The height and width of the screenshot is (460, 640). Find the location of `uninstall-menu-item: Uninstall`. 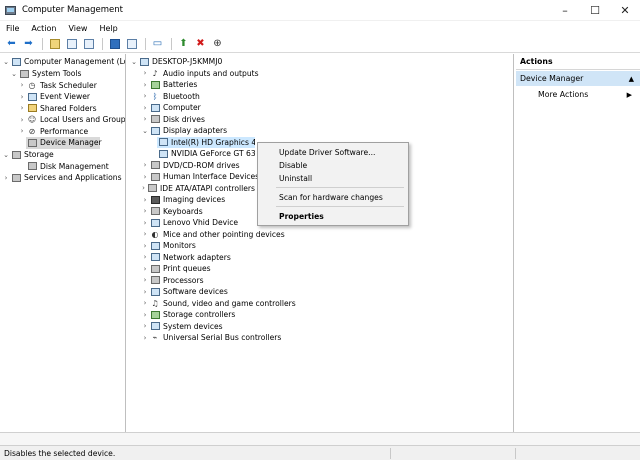

uninstall-menu-item: Uninstall is located at coordinates (333, 178).